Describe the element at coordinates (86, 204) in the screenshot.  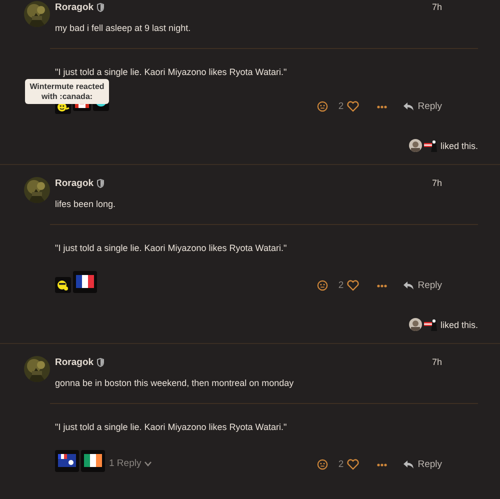
I see `post-text: lifes been long.` at that location.